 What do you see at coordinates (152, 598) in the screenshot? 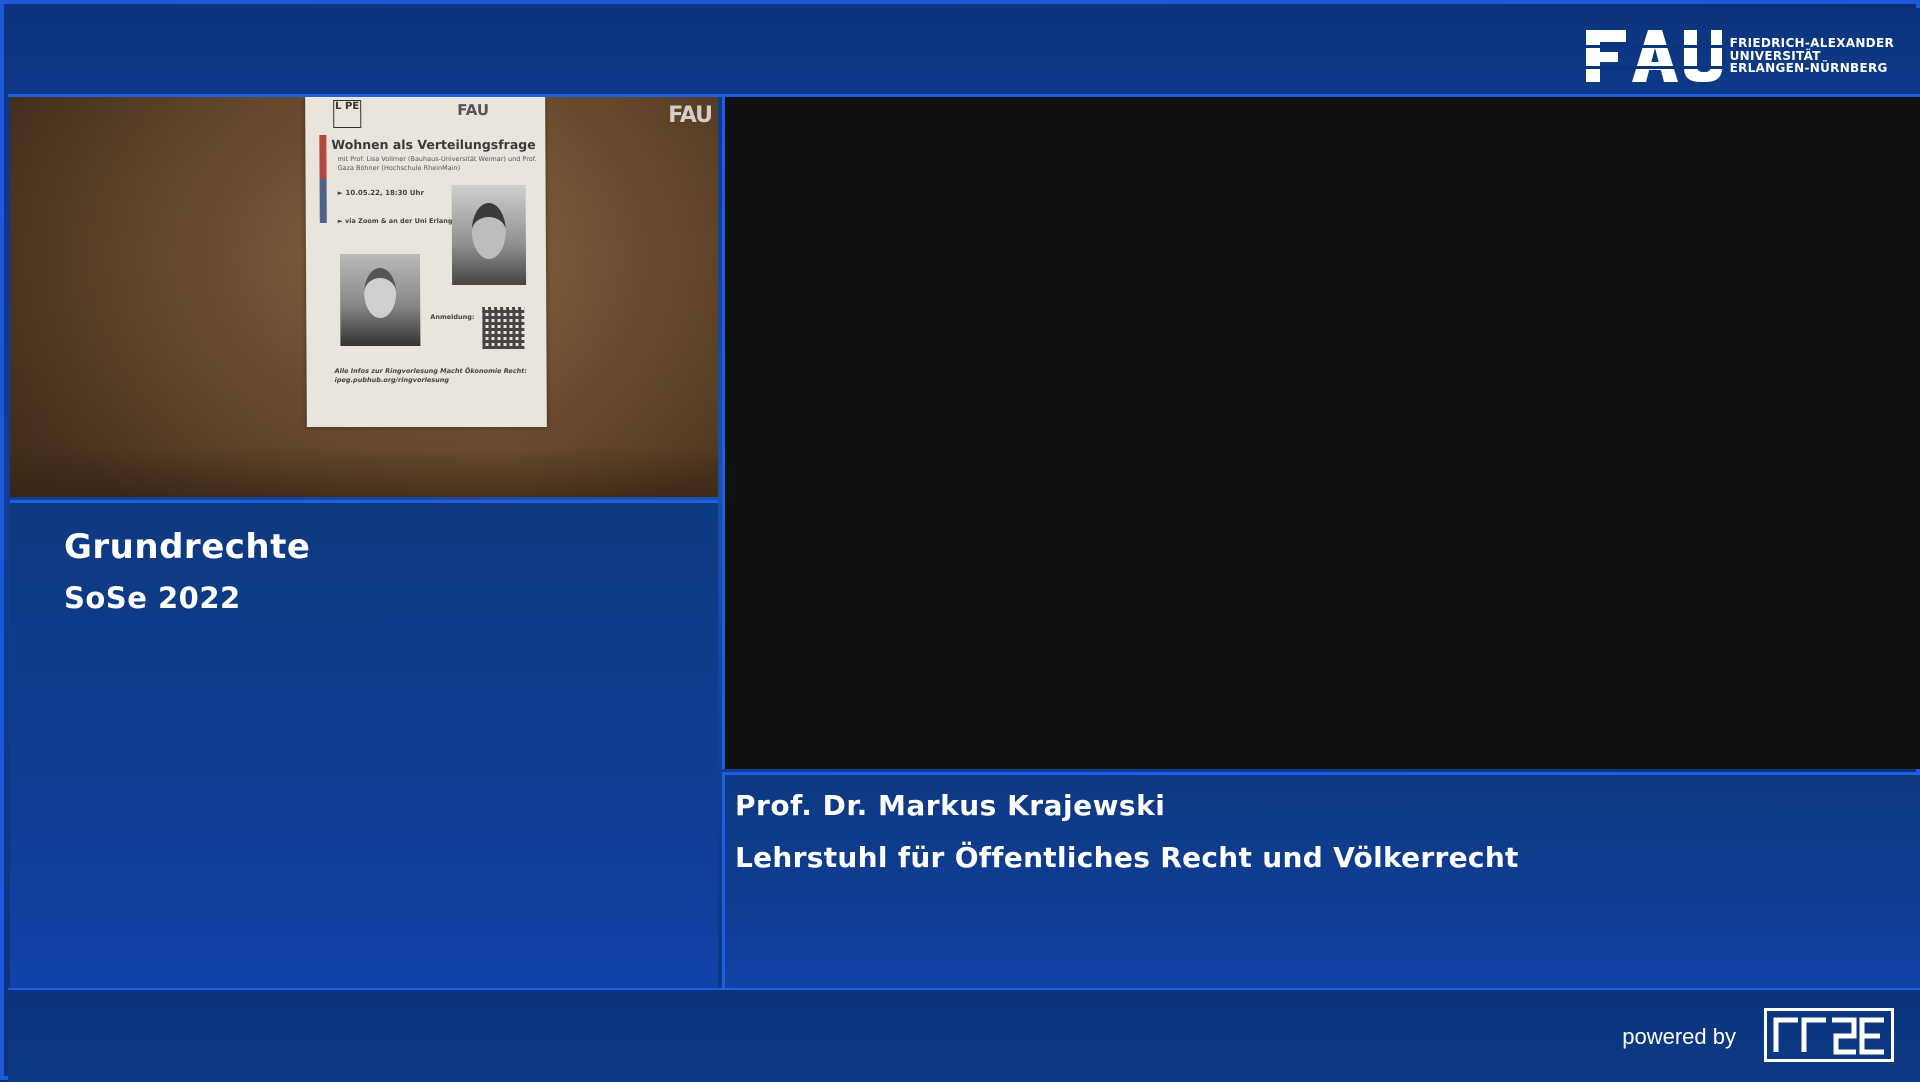
I see `course-term: SoSe 2022` at bounding box center [152, 598].